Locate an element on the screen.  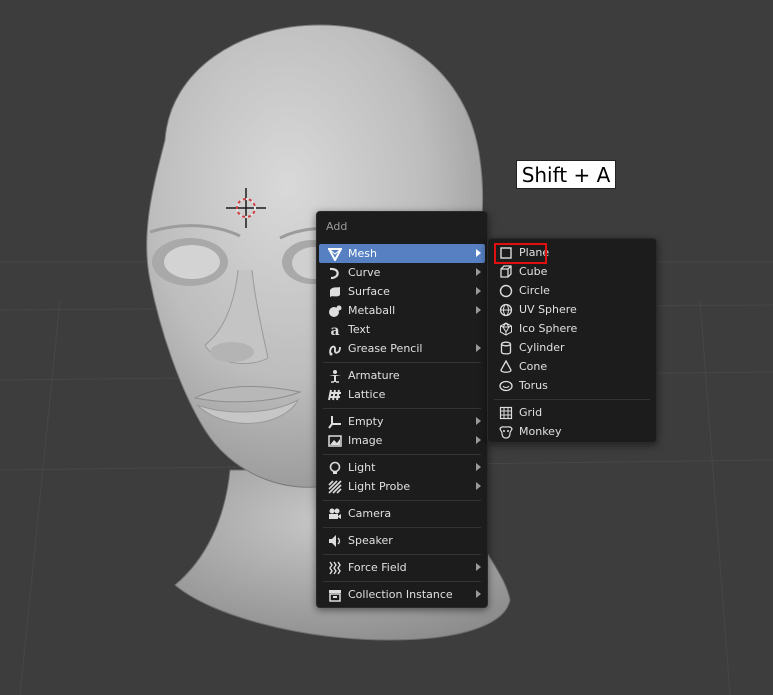
menu-item-cone: Cone is located at coordinates (572, 366).